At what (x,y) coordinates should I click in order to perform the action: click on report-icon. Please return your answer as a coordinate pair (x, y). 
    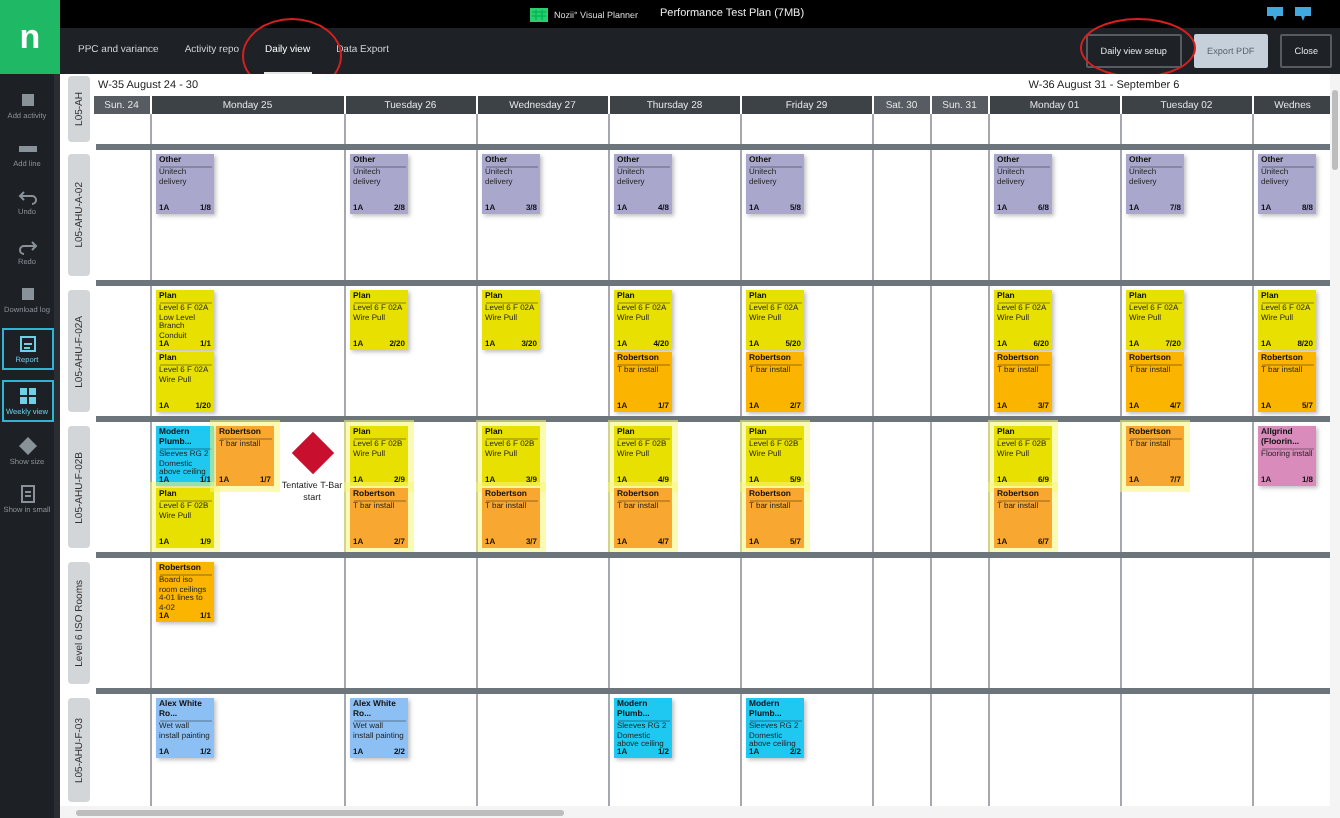
    Looking at the image, I should click on (27, 343).